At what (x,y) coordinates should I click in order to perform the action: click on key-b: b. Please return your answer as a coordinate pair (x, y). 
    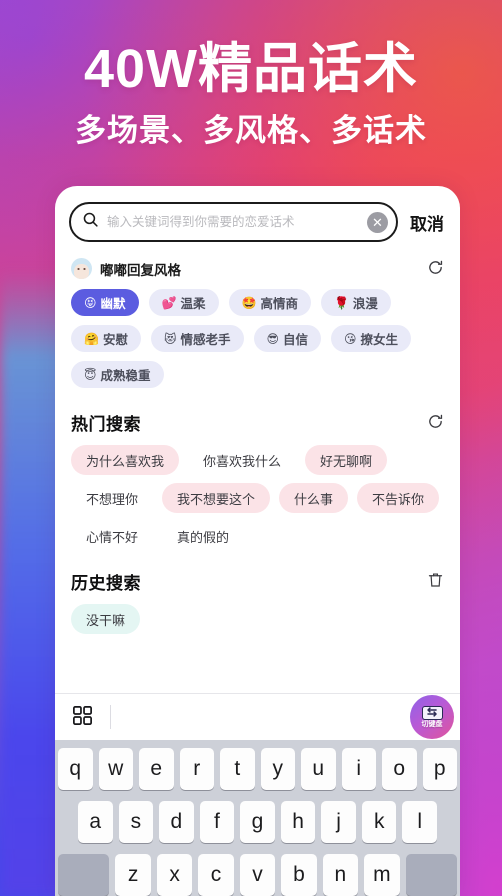
    Looking at the image, I should click on (299, 875).